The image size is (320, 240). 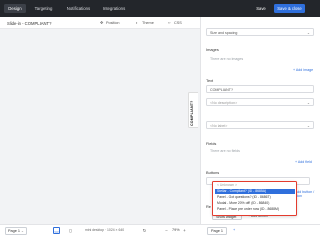 I want to click on re-label: Re, so click(x=208, y=206).